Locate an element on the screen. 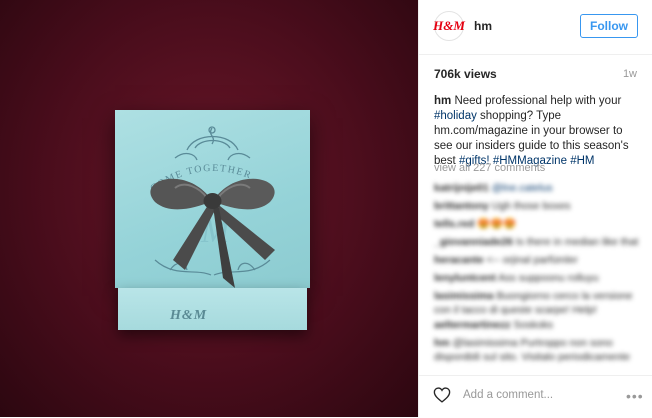 Image resolution: width=652 pixels, height=418 pixels. comment: katrijnije01 @lne.catelus is located at coordinates (539, 188).